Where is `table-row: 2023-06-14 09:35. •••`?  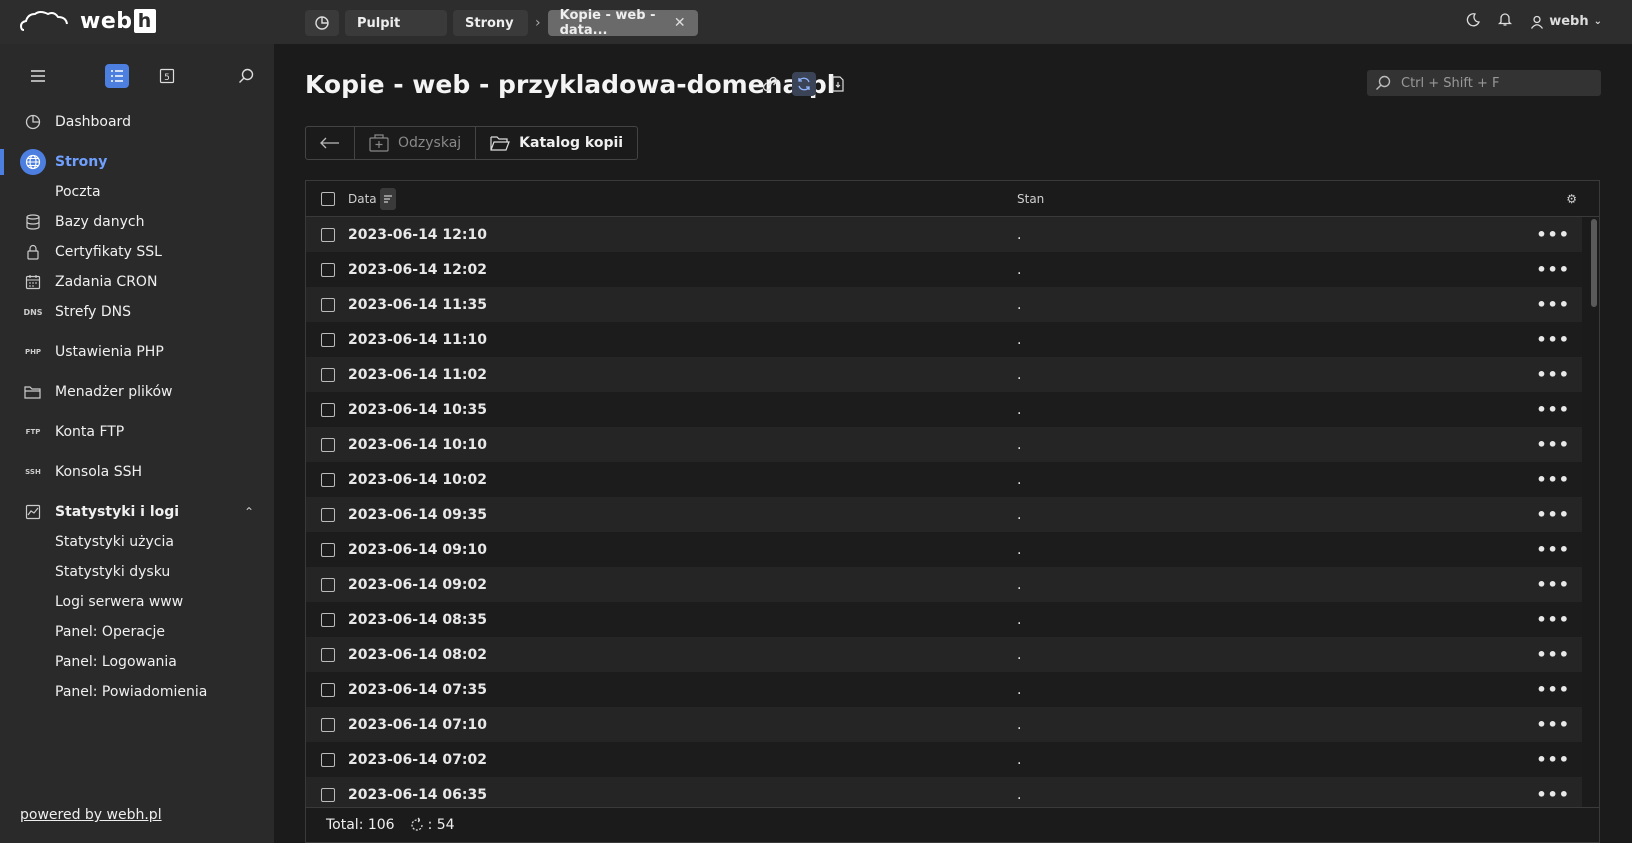
table-row: 2023-06-14 09:35. ••• is located at coordinates (944, 514).